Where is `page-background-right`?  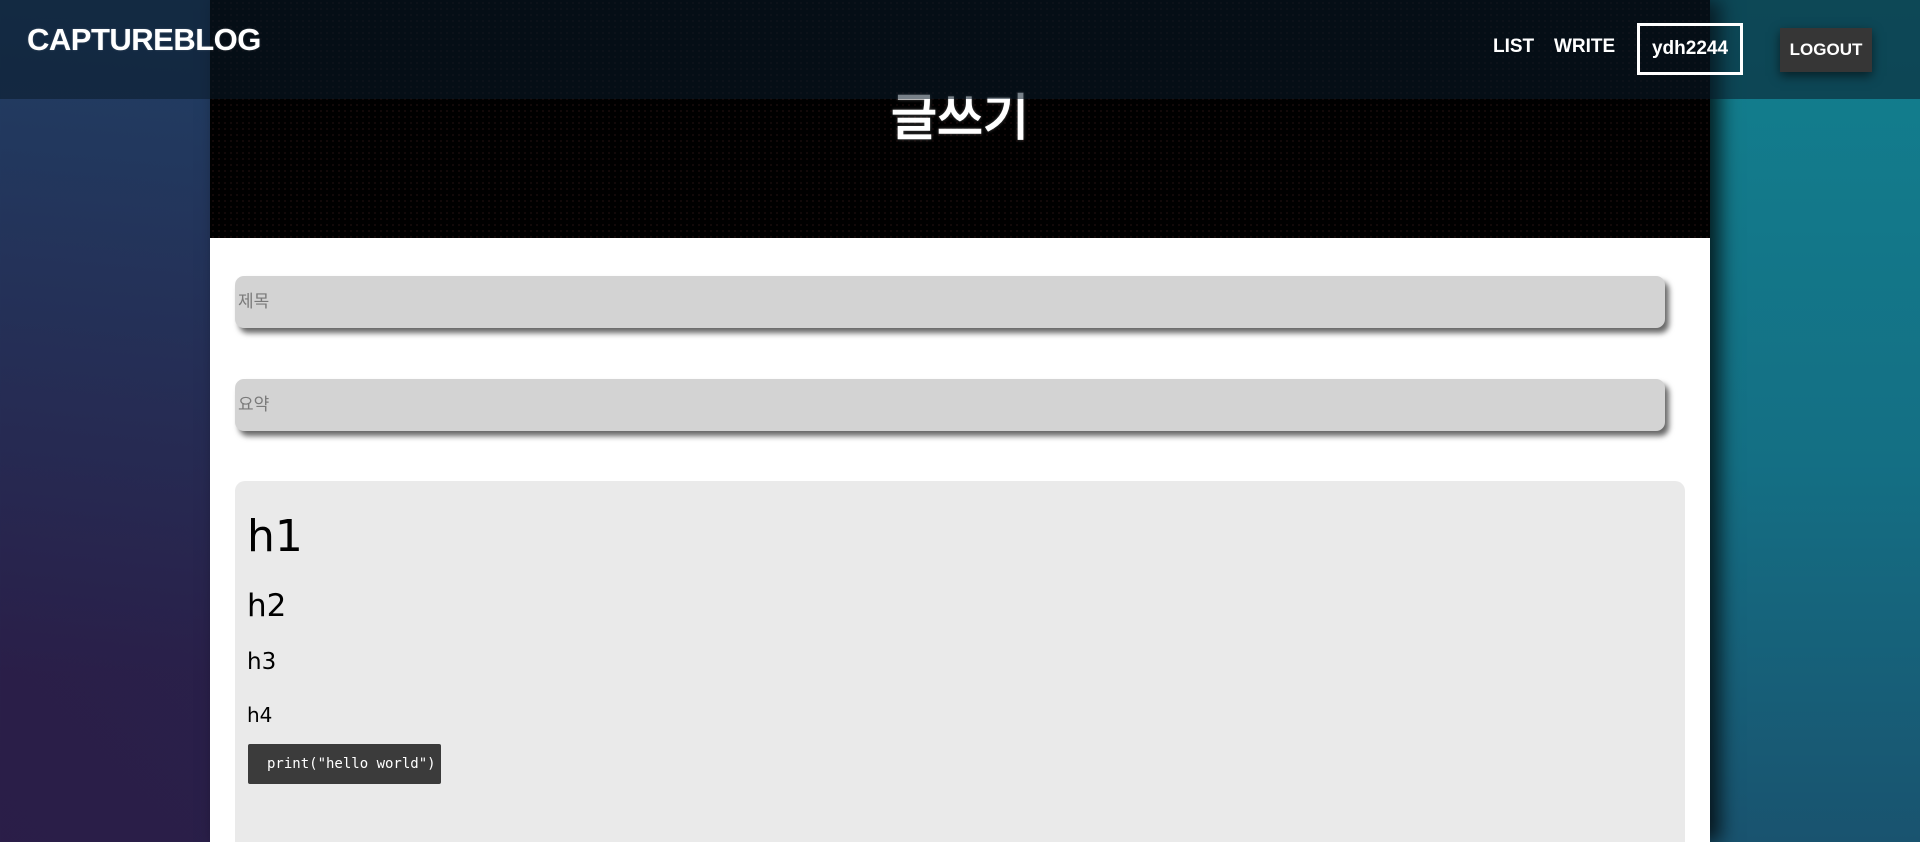 page-background-right is located at coordinates (1810, 421).